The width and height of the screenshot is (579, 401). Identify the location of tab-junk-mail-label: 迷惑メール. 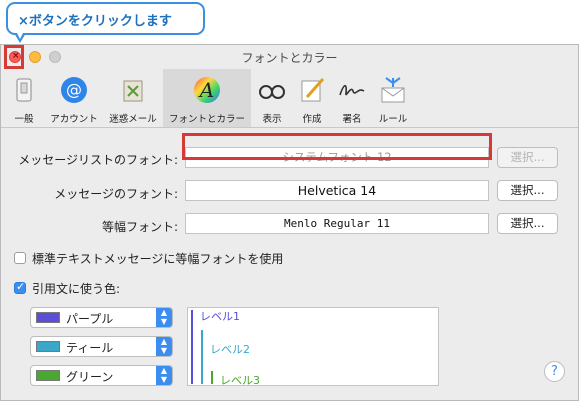
(133, 119).